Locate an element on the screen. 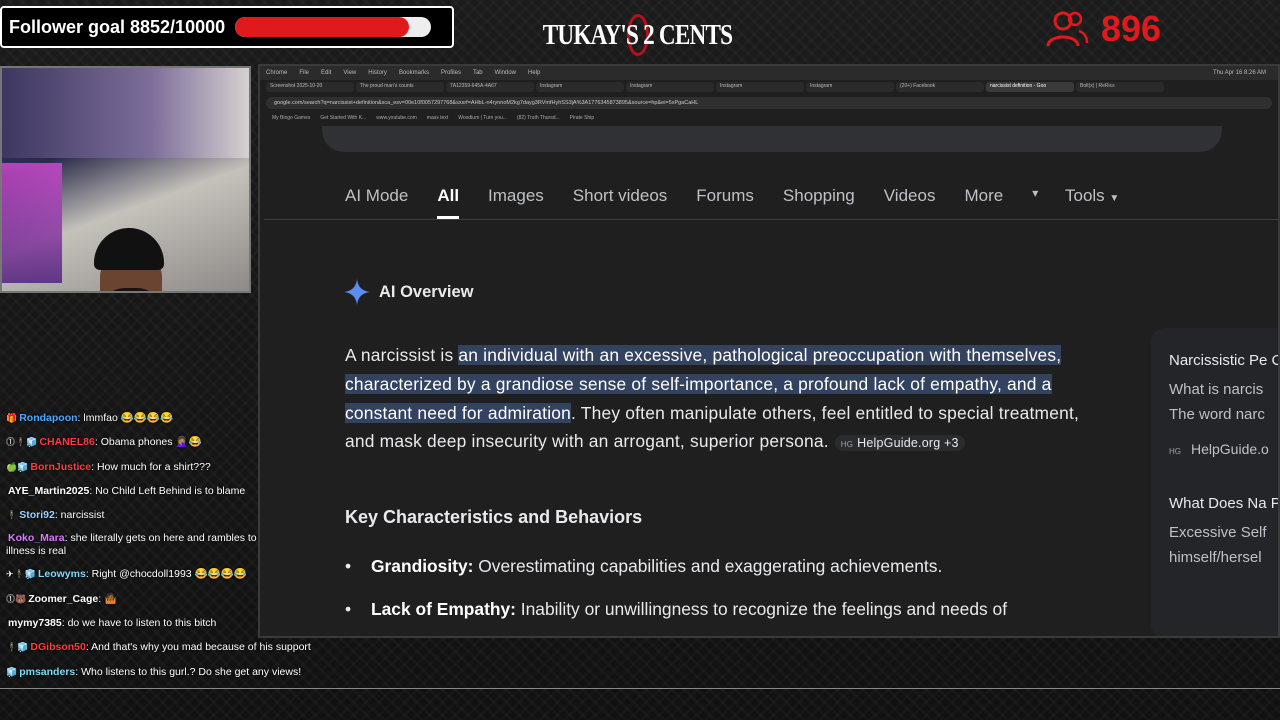 The image size is (1280, 720). chat-badges: 🧊 is located at coordinates (12, 671).